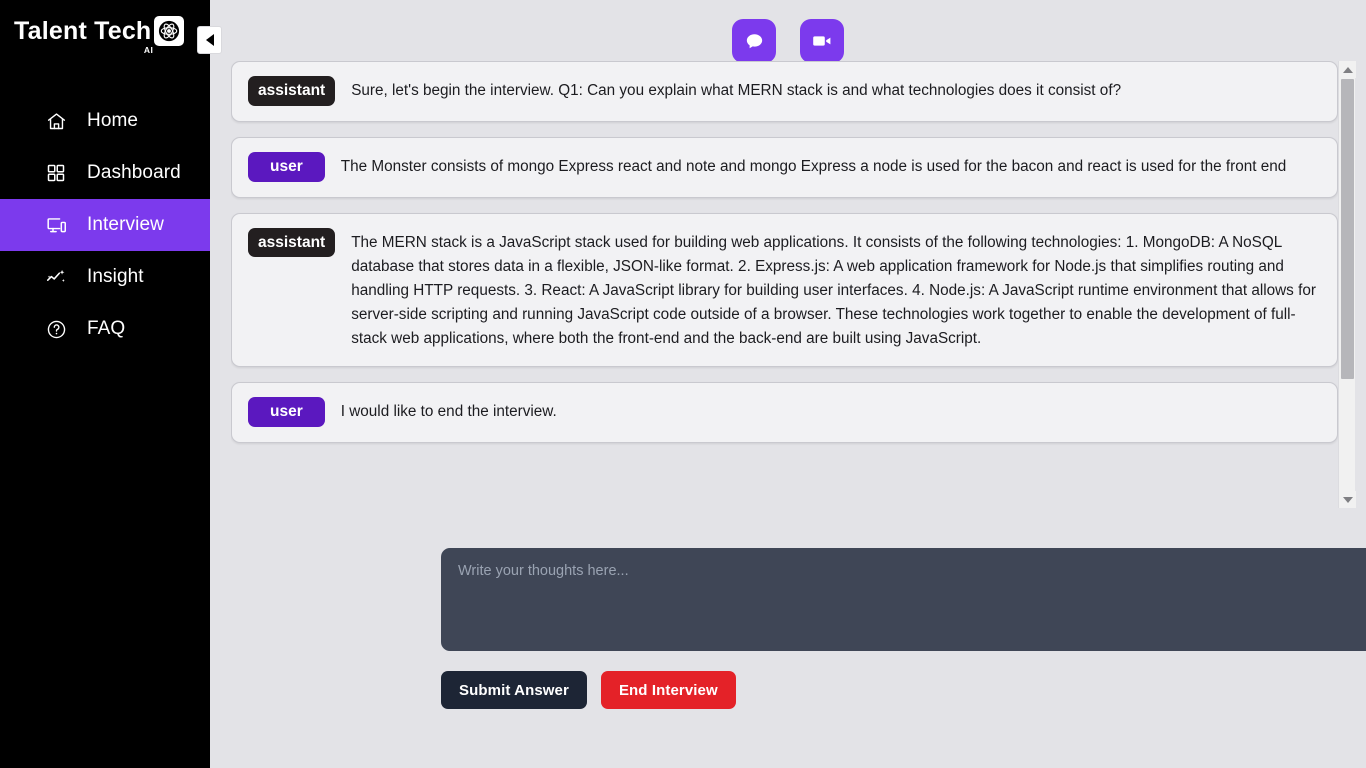 This screenshot has width=1366, height=768. I want to click on sidebar-item-home: Home, so click(105, 121).